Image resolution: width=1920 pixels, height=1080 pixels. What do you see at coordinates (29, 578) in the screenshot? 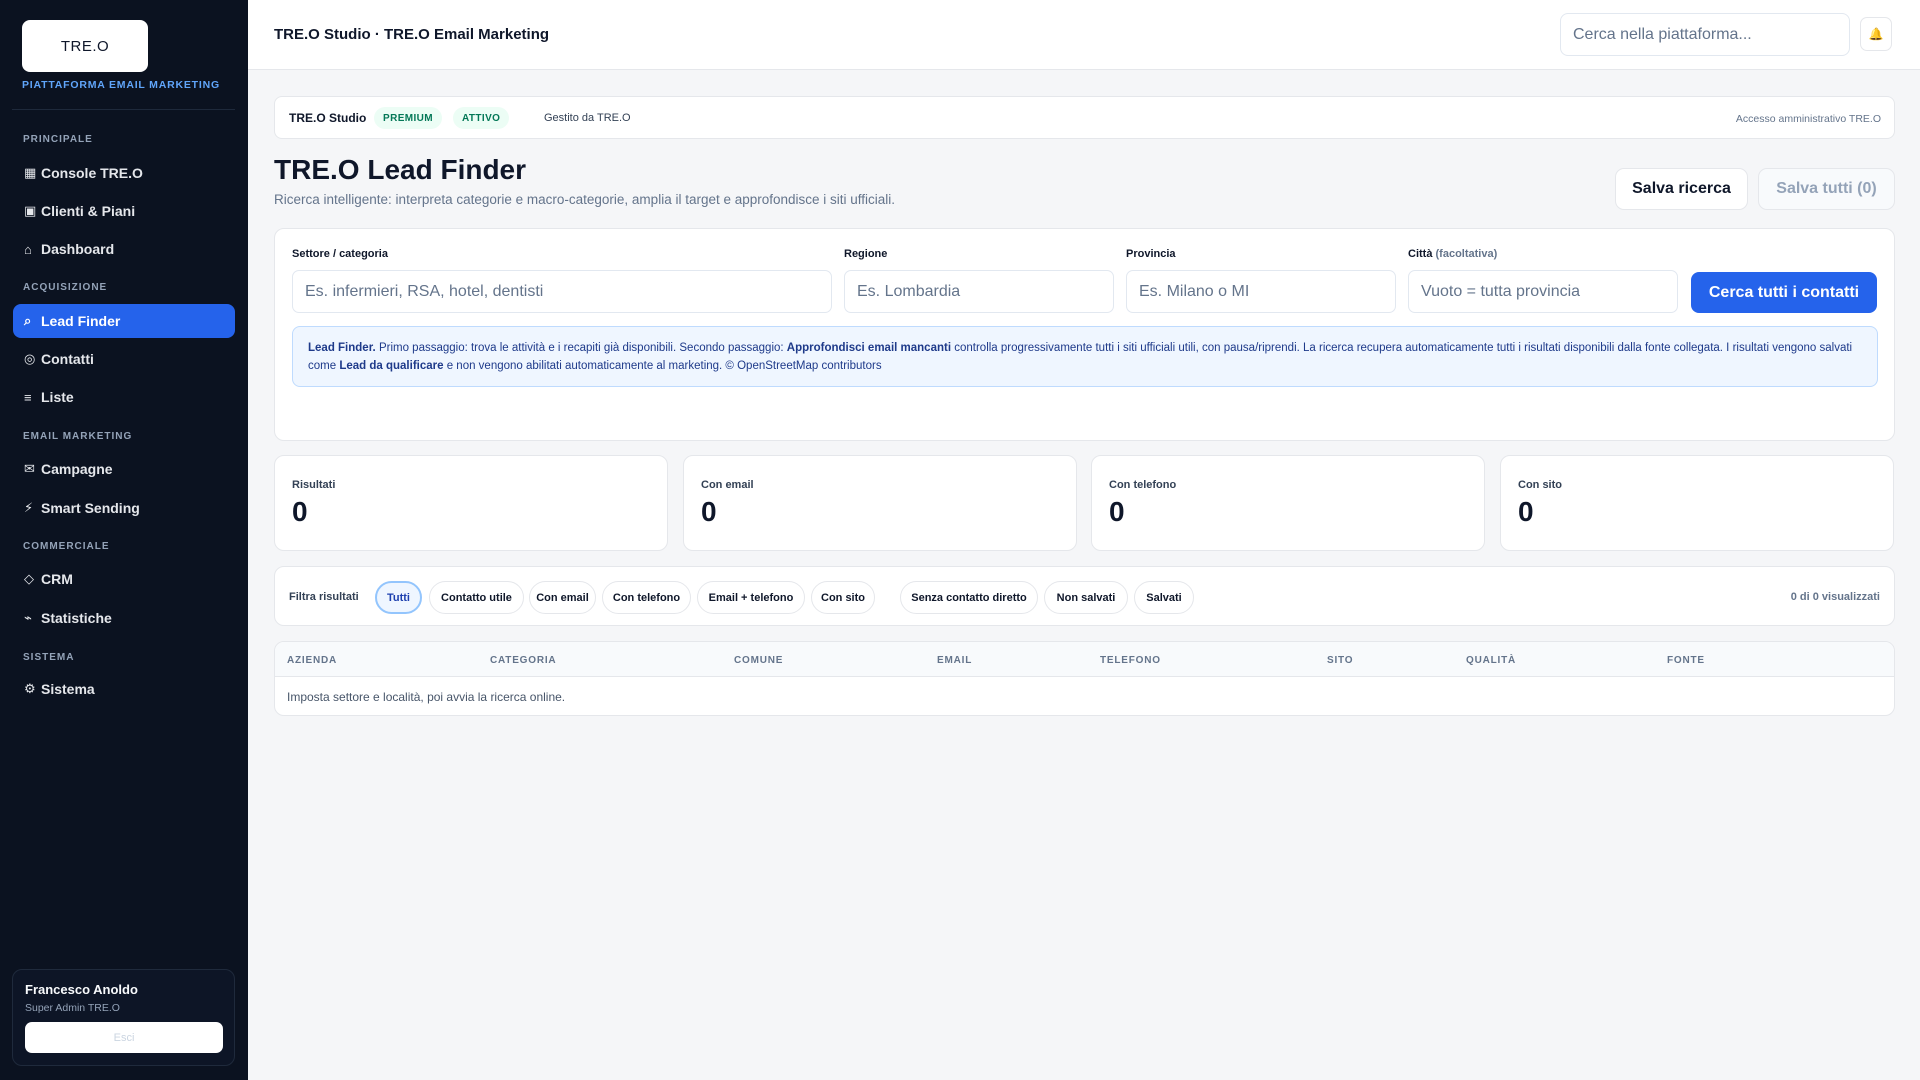
I see `diamond-icon: ◇` at bounding box center [29, 578].